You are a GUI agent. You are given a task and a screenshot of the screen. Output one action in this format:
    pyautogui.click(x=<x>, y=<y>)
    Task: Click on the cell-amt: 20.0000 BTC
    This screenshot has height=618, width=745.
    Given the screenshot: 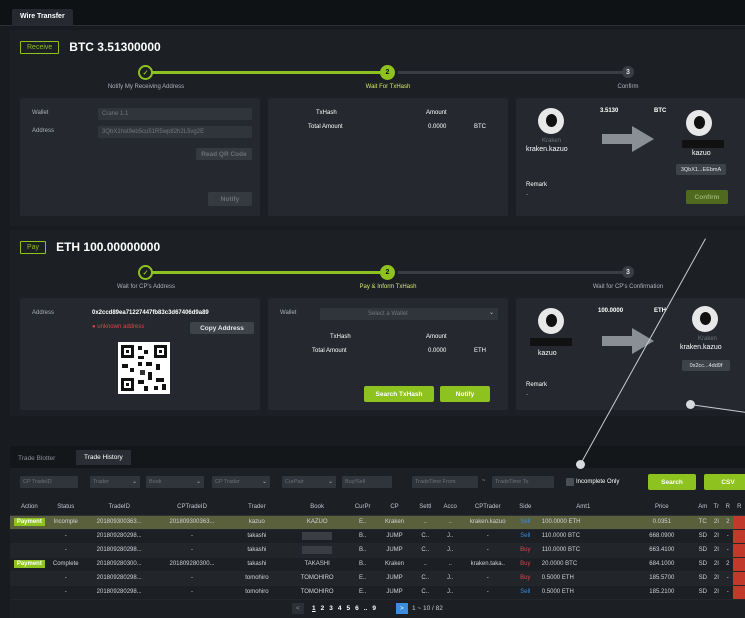 What is the action you would take?
    pyautogui.click(x=583, y=564)
    